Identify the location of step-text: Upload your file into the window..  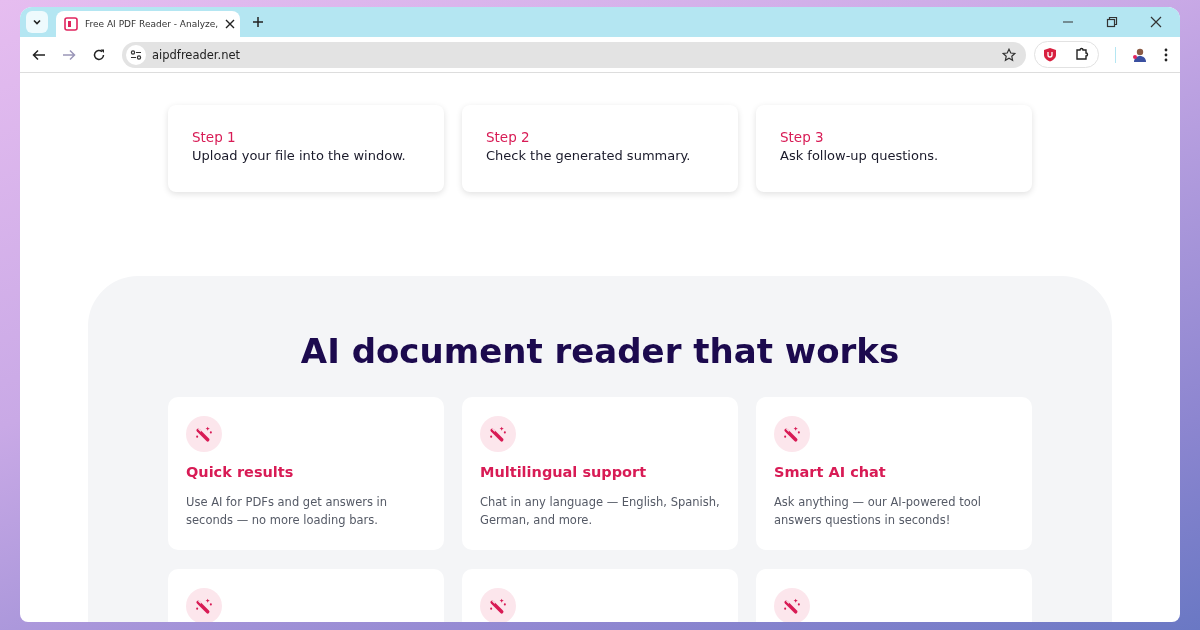
(299, 155).